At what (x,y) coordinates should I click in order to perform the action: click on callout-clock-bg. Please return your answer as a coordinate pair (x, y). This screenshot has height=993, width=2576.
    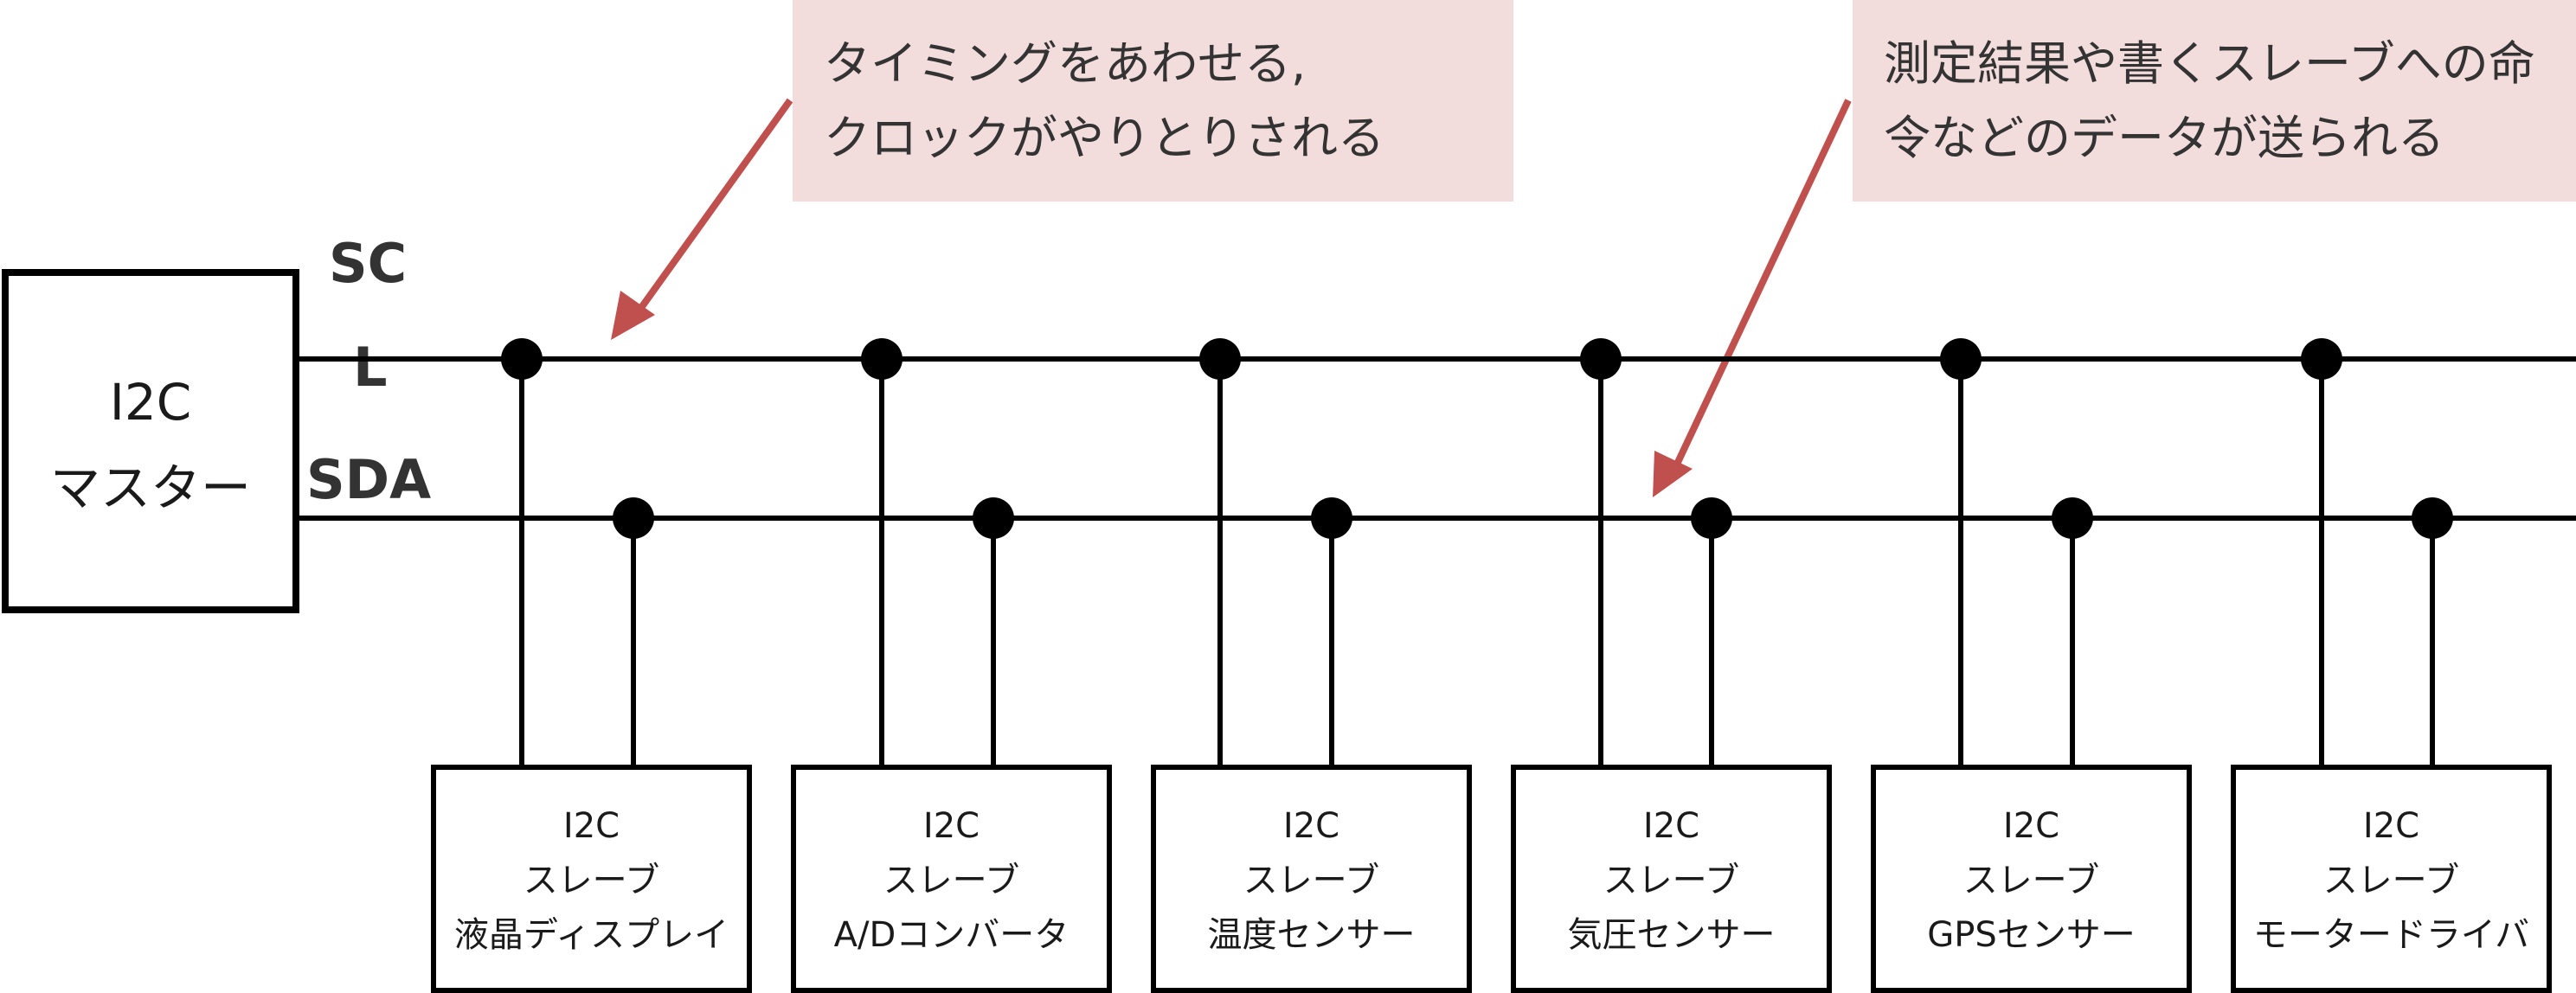
    Looking at the image, I should click on (1153, 101).